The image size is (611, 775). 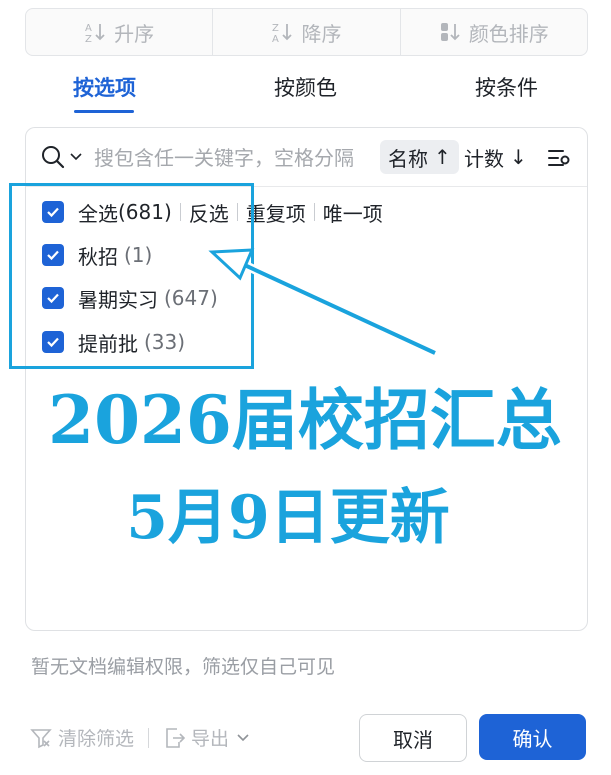 I want to click on arrow-down-icon: ↓, so click(x=518, y=157).